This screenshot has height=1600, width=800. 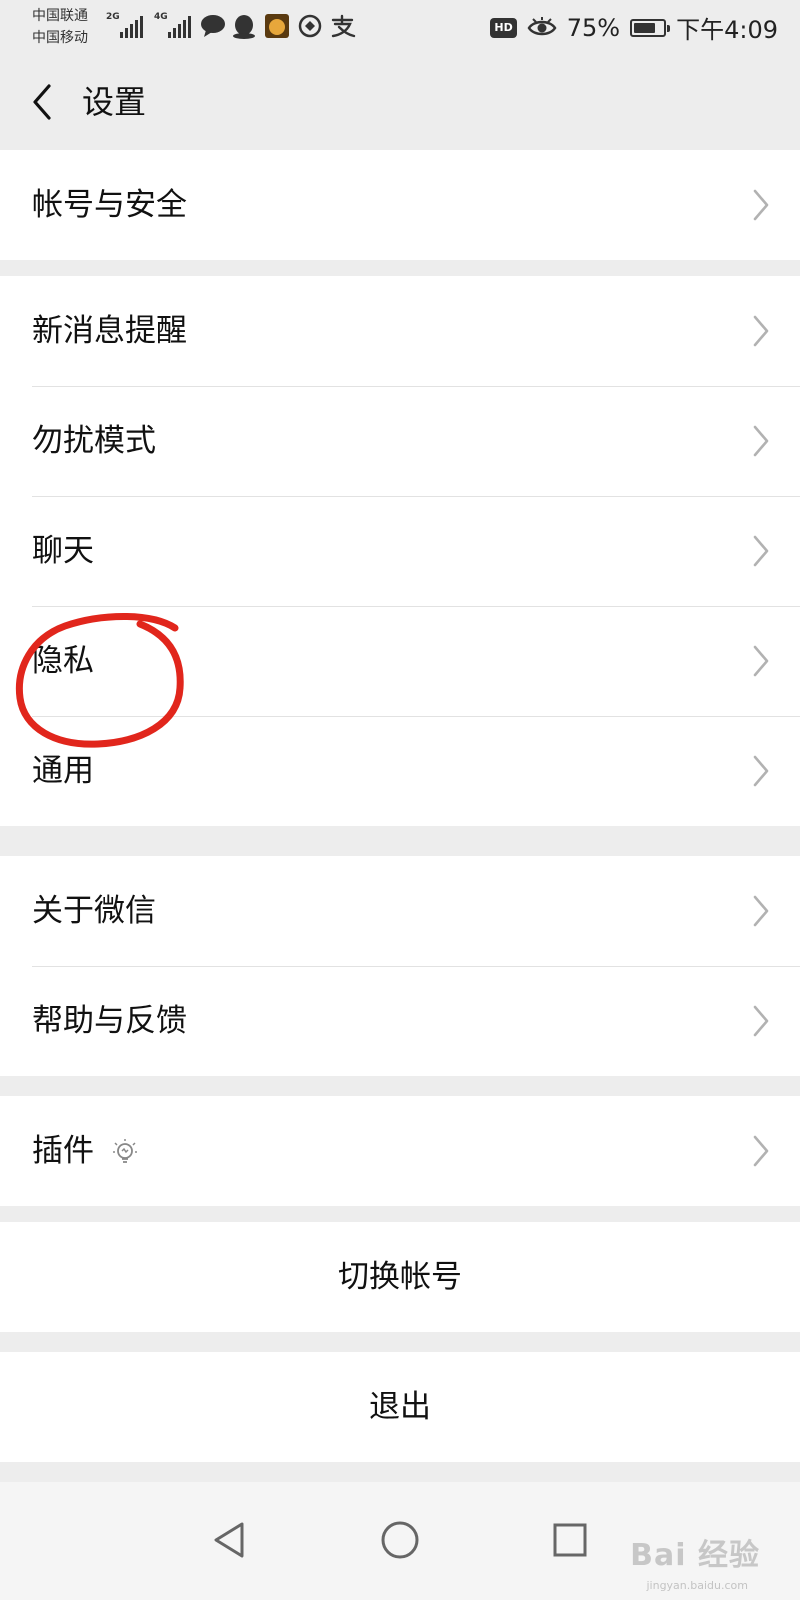 What do you see at coordinates (400, 1540) in the screenshot?
I see `nav-home-circle-icon` at bounding box center [400, 1540].